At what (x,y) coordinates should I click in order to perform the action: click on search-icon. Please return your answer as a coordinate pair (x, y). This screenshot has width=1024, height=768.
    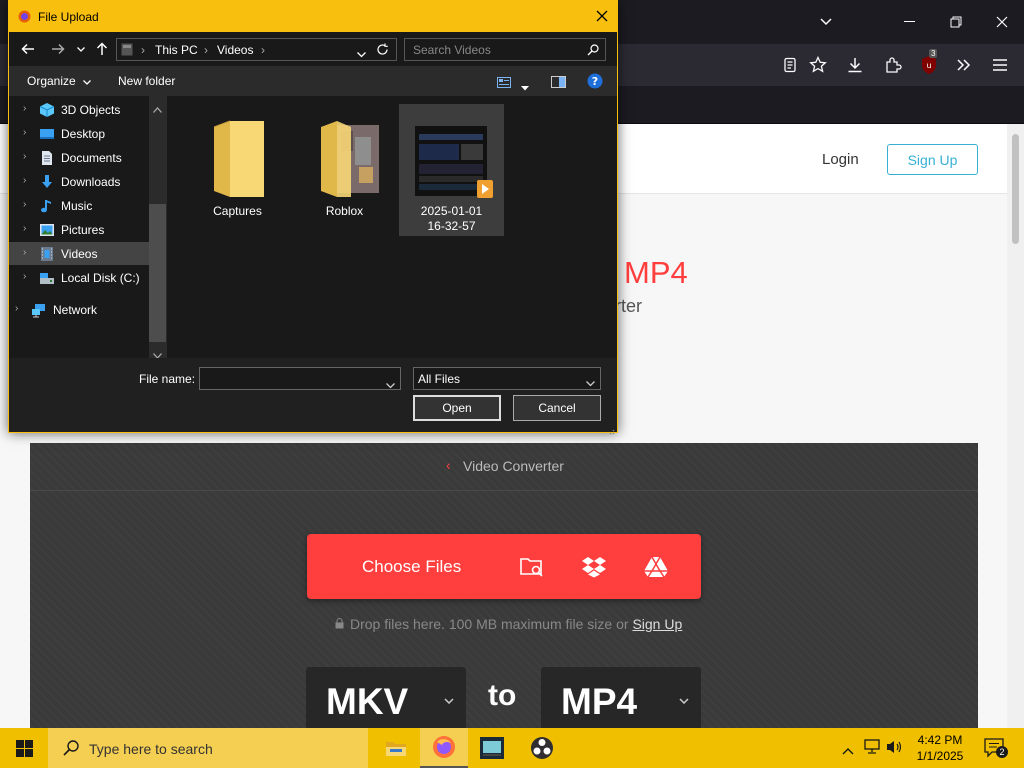
    Looking at the image, I should click on (71, 750).